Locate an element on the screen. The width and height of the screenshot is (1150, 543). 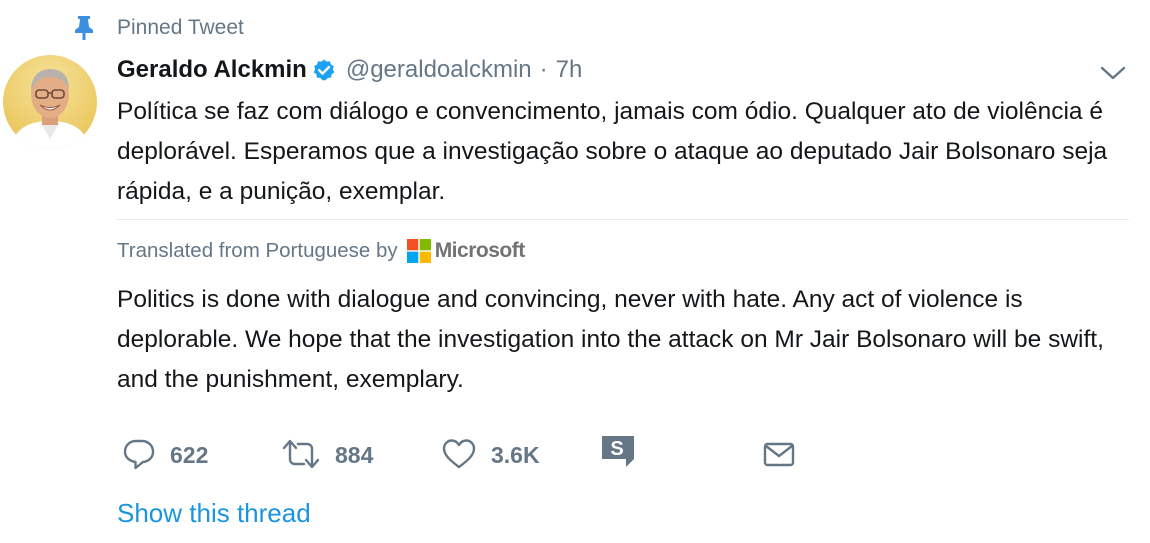
avatar-image is located at coordinates (50, 102).